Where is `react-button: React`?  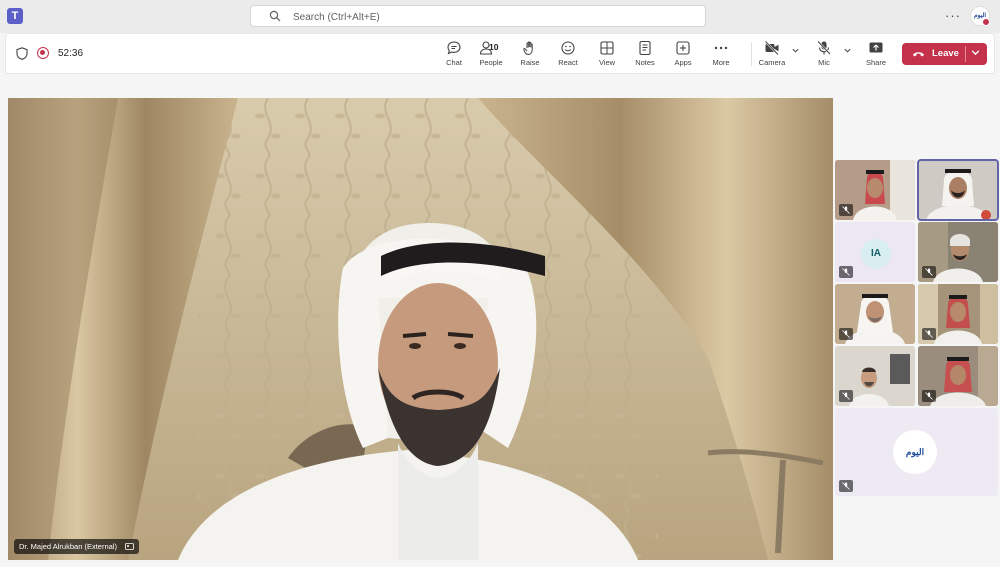 react-button: React is located at coordinates (568, 55).